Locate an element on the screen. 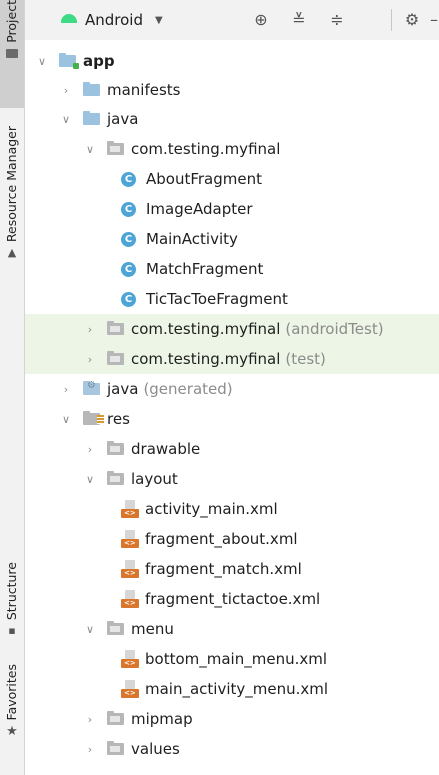  tree-label: MainActivity is located at coordinates (192, 239).